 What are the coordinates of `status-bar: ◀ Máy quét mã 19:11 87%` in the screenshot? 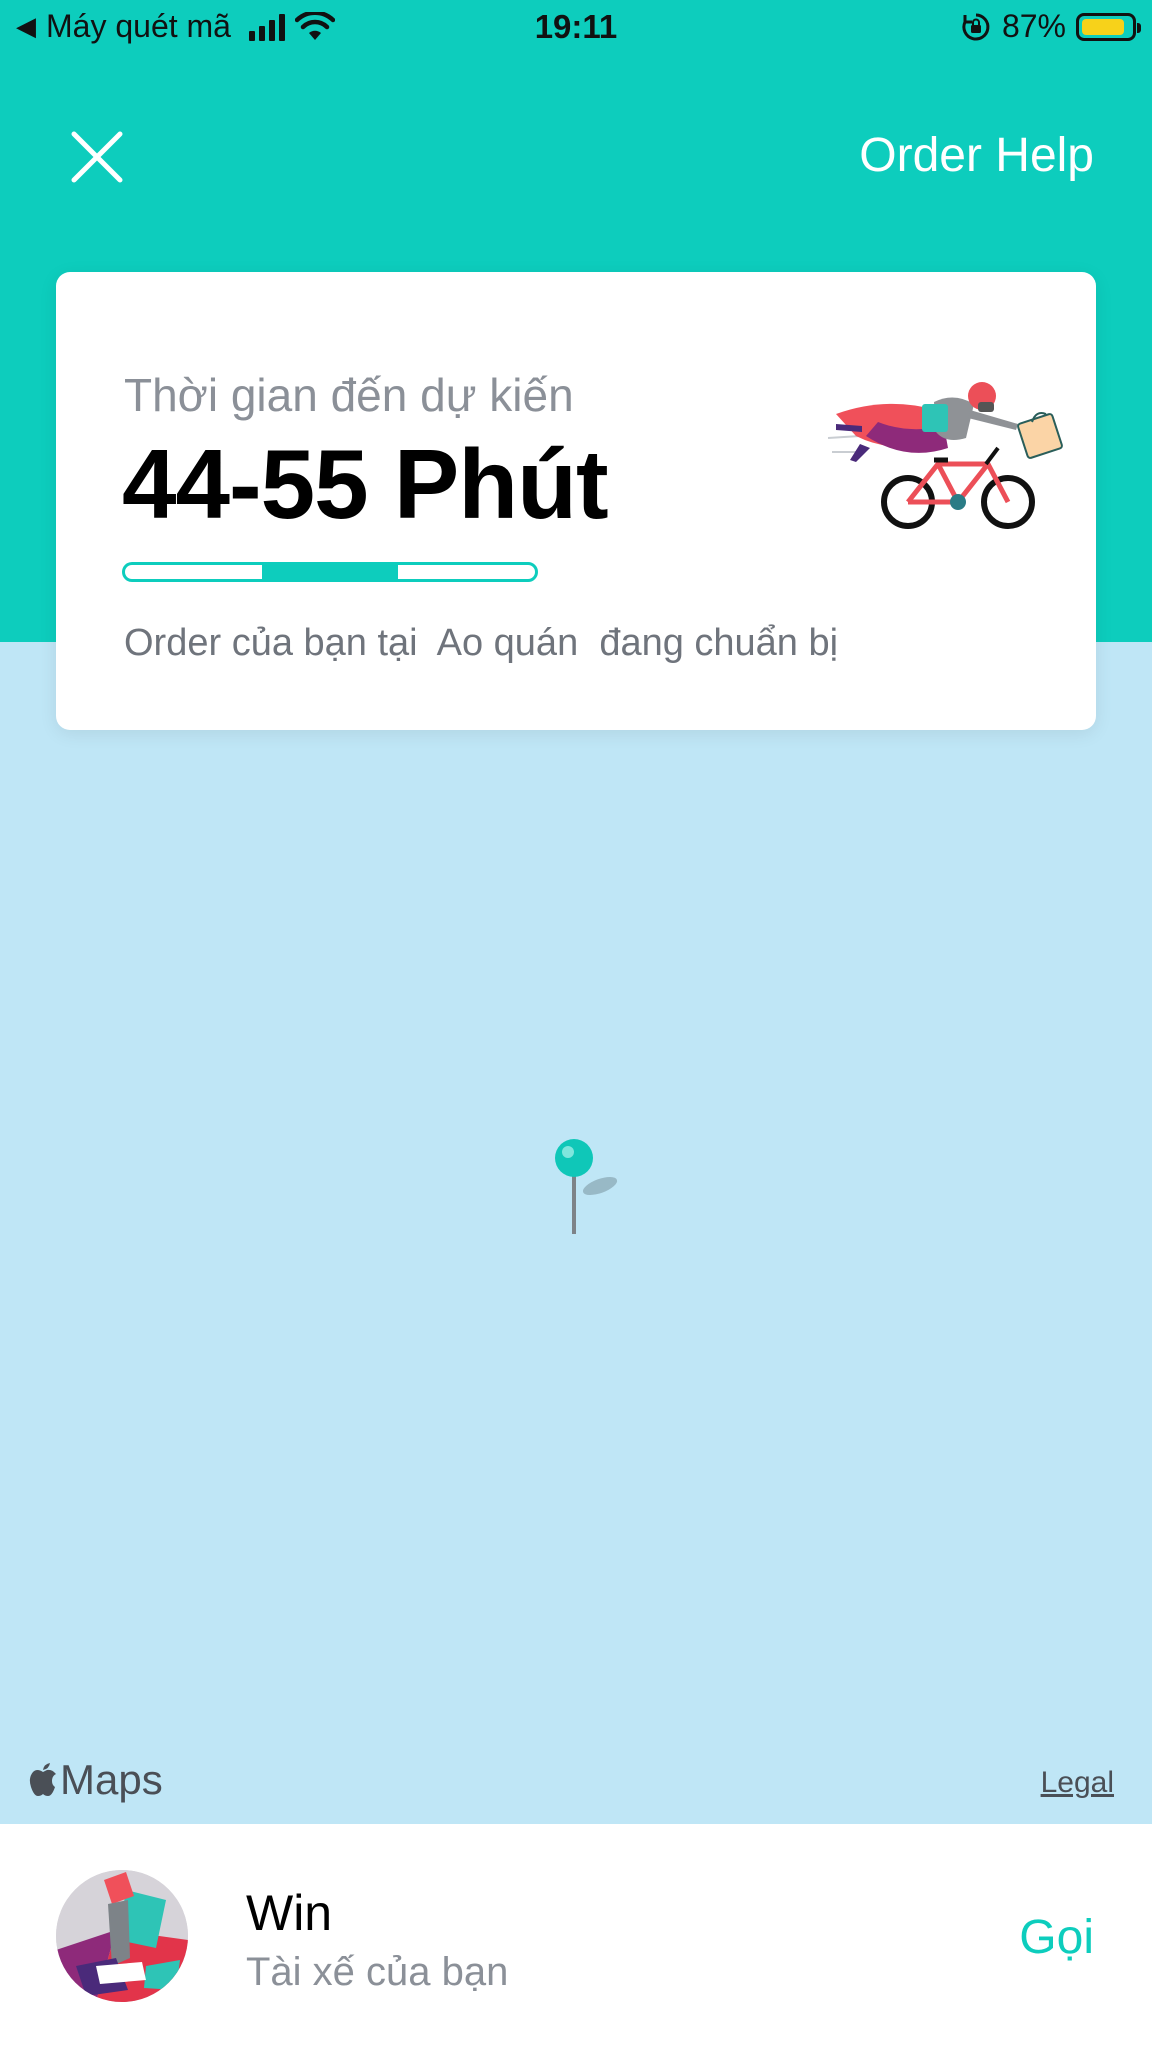 It's located at (576, 30).